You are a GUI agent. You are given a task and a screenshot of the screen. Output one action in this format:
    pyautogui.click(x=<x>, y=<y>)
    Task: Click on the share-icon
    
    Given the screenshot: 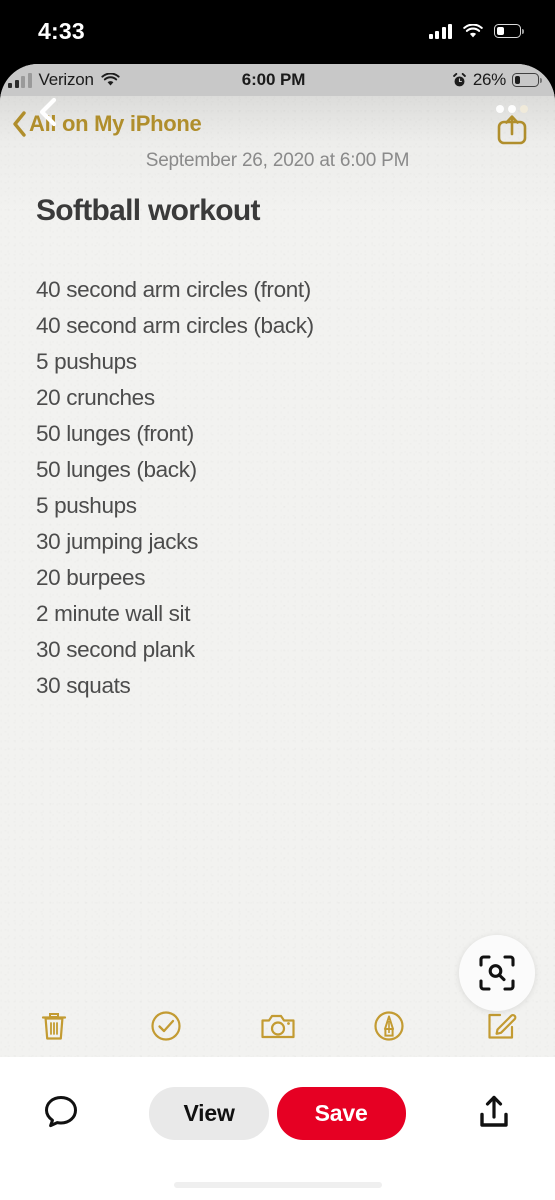 What is the action you would take?
    pyautogui.click(x=512, y=130)
    